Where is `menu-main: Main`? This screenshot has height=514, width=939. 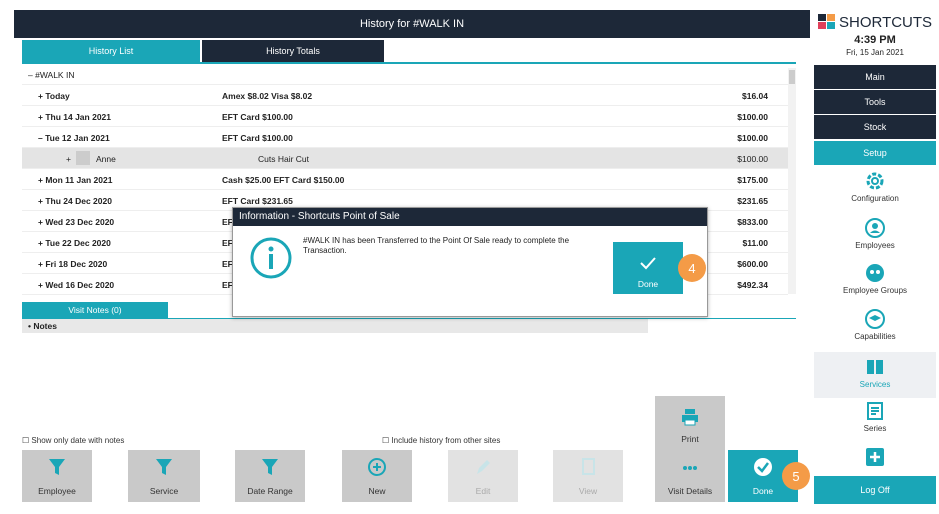 menu-main: Main is located at coordinates (875, 77).